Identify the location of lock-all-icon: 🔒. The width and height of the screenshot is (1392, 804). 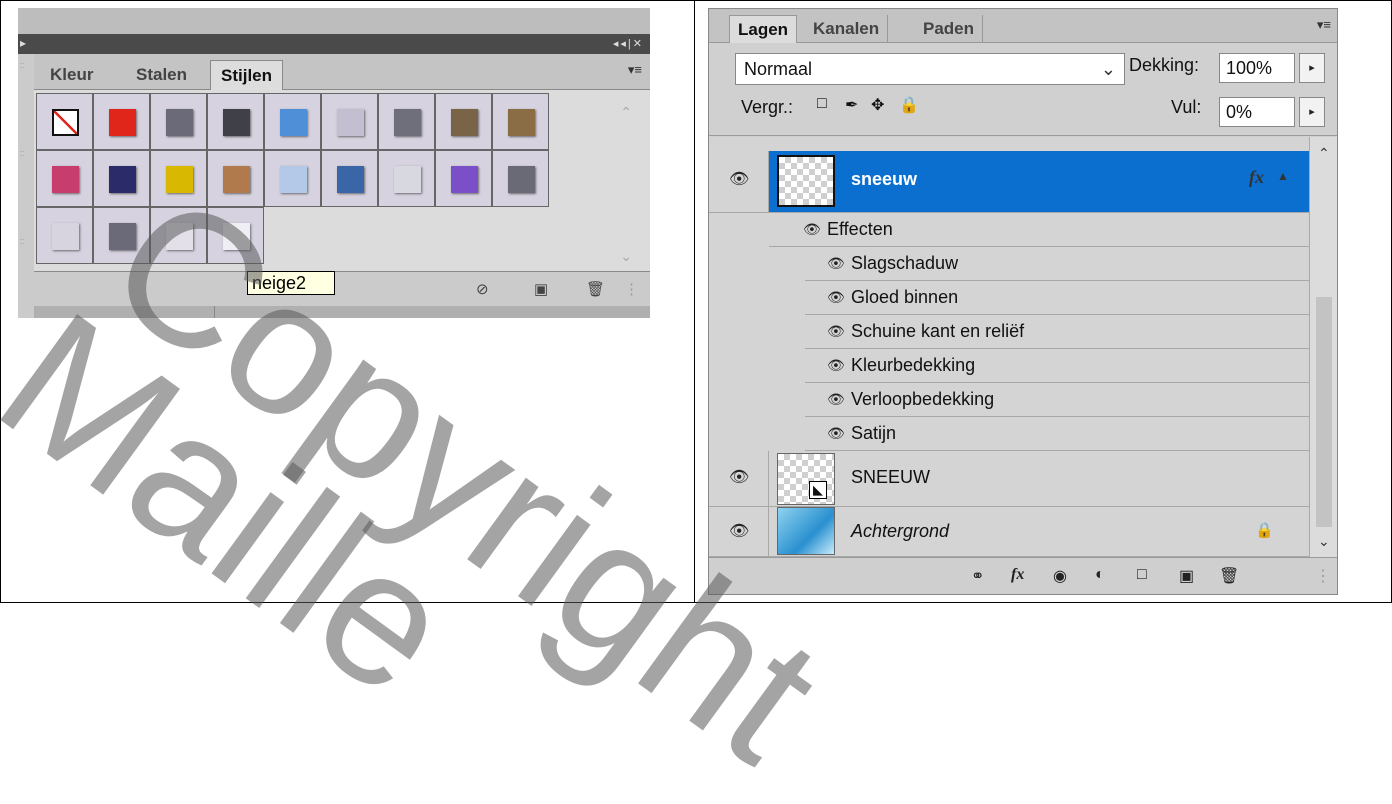
(909, 105).